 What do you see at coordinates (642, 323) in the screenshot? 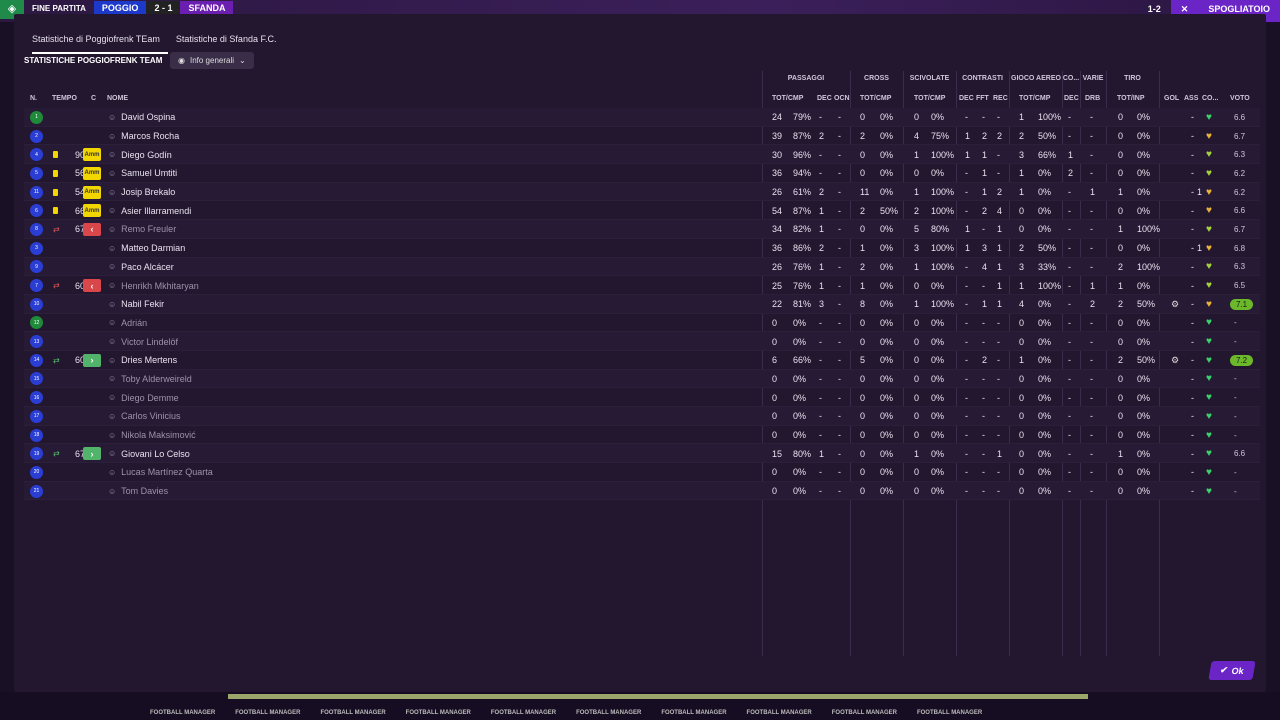
I see `table-row: 12 ☺ Adrián 0 0% - - 0 0% 0 0% - - - 0 0% - - 0 0% - ♥ -` at bounding box center [642, 323].